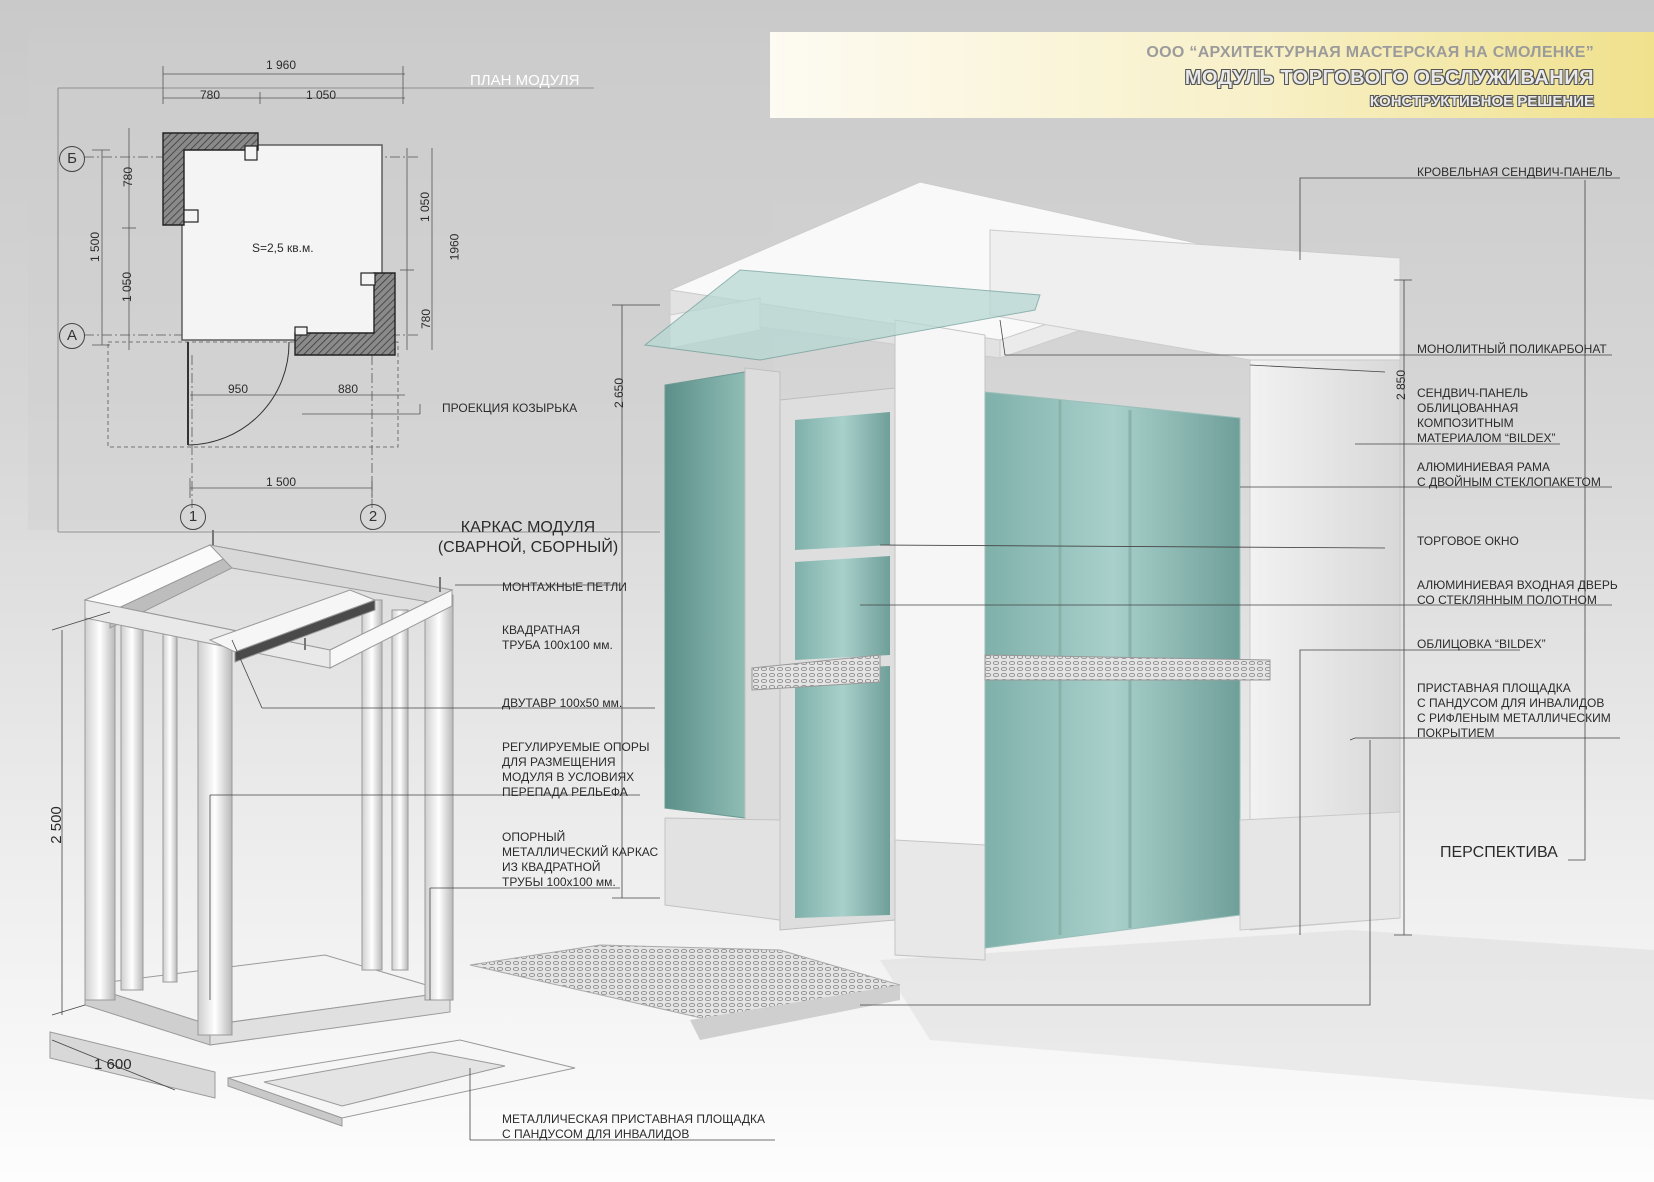  I want to click on label-square-pipe-1: КВАДРАТНАЯ, so click(541, 630).